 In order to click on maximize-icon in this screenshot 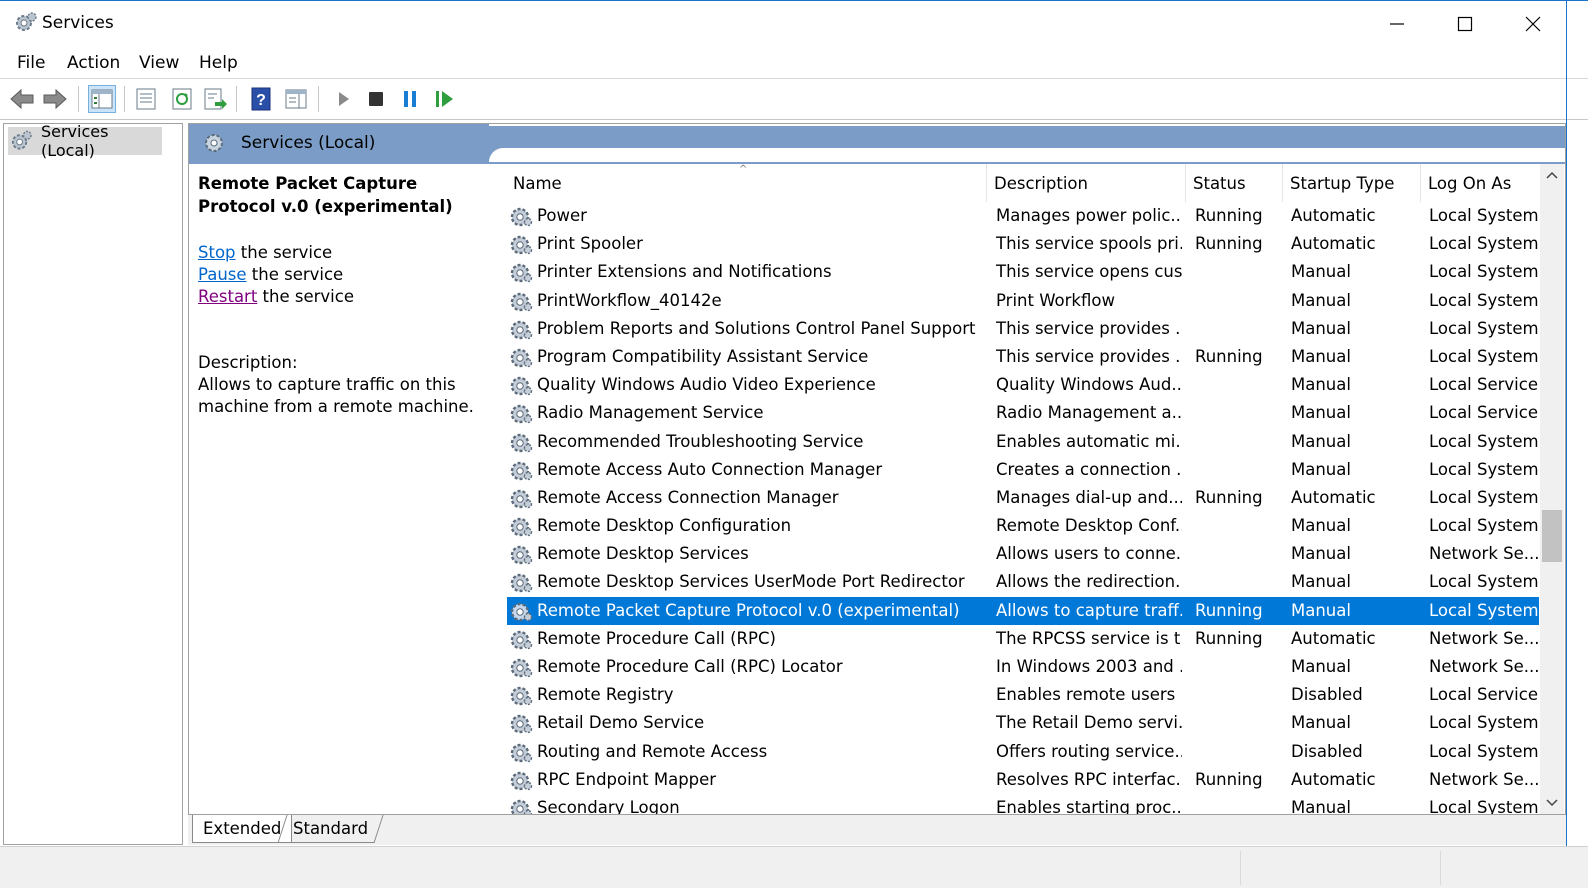, I will do `click(1465, 24)`.